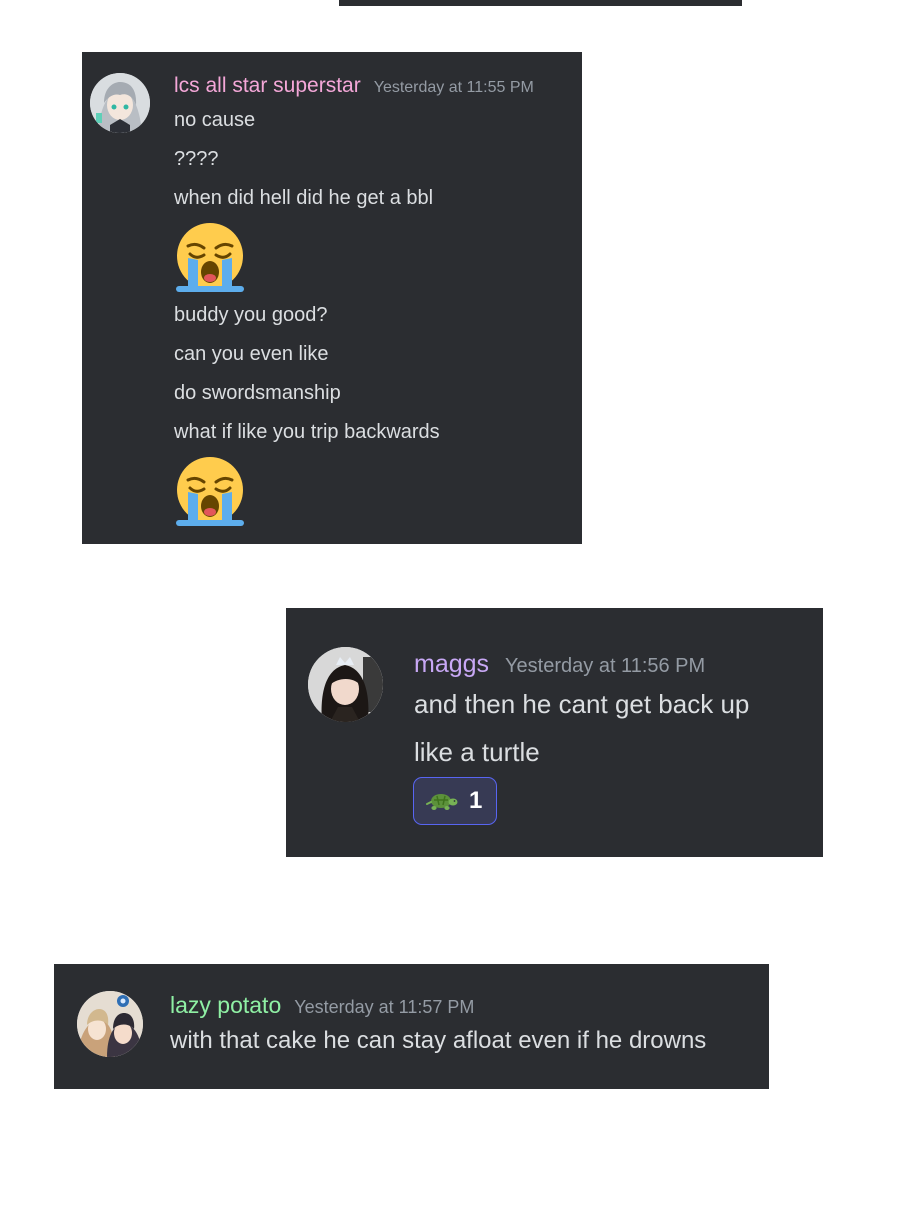  Describe the element at coordinates (225, 1005) in the screenshot. I see `username: lazy potato` at that location.